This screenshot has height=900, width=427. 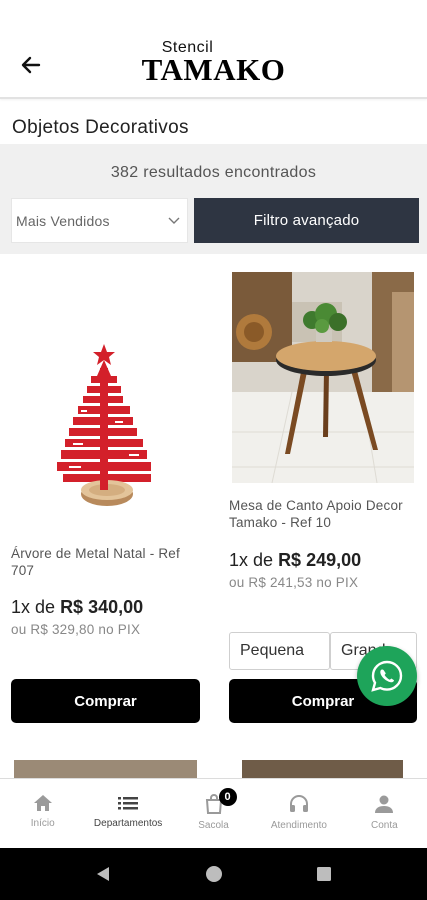 I want to click on nav-item-home: Início, so click(x=42, y=813).